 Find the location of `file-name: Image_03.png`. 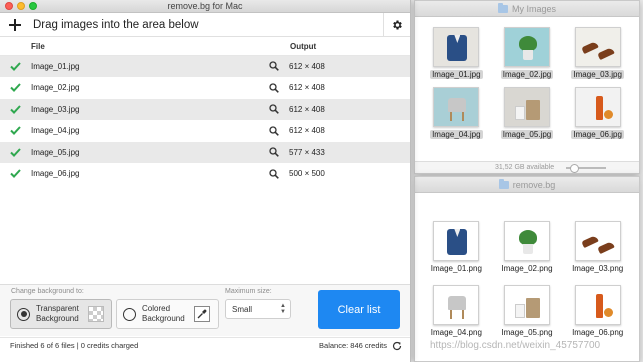

file-name: Image_03.png is located at coordinates (598, 268).